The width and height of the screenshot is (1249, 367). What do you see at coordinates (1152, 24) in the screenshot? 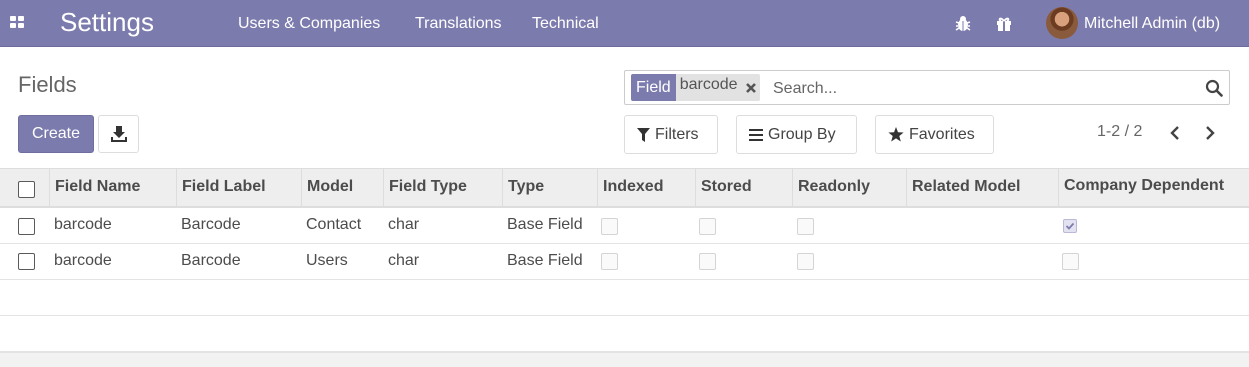
I see `user-menu: Mitchell Admin (db)` at bounding box center [1152, 24].